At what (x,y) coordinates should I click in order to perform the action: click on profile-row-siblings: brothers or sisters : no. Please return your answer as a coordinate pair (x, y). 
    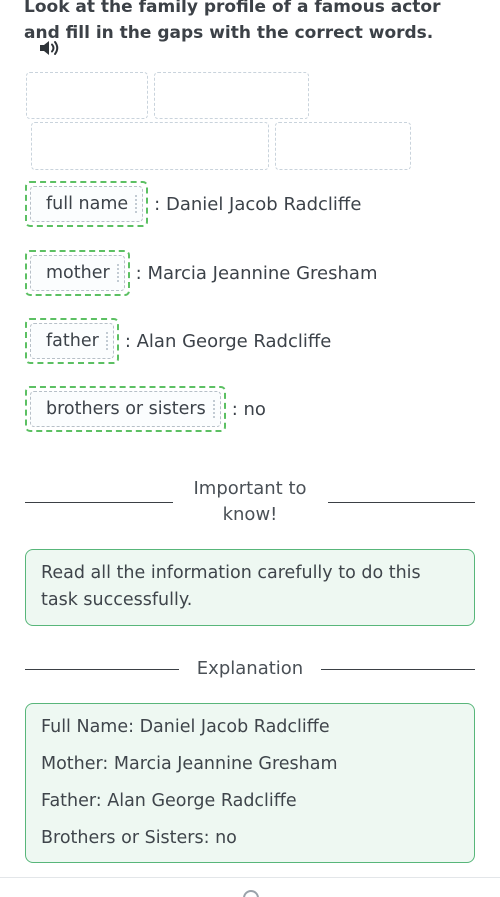
    Looking at the image, I should click on (145, 409).